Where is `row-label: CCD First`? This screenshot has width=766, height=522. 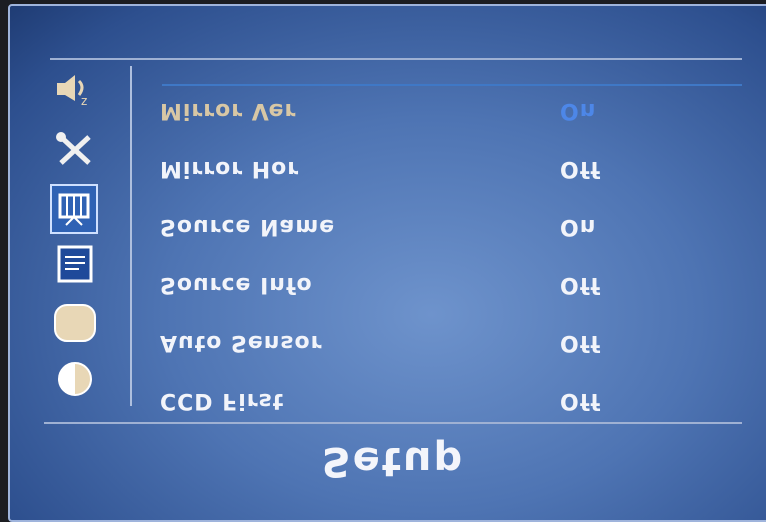
row-label: CCD First is located at coordinates (222, 400).